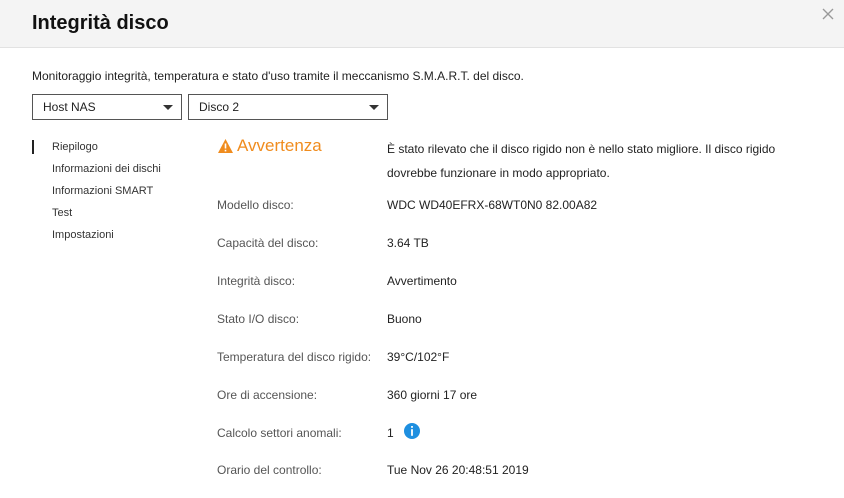 This screenshot has height=498, width=844. I want to click on host-select-value: Host NAS, so click(69, 107).